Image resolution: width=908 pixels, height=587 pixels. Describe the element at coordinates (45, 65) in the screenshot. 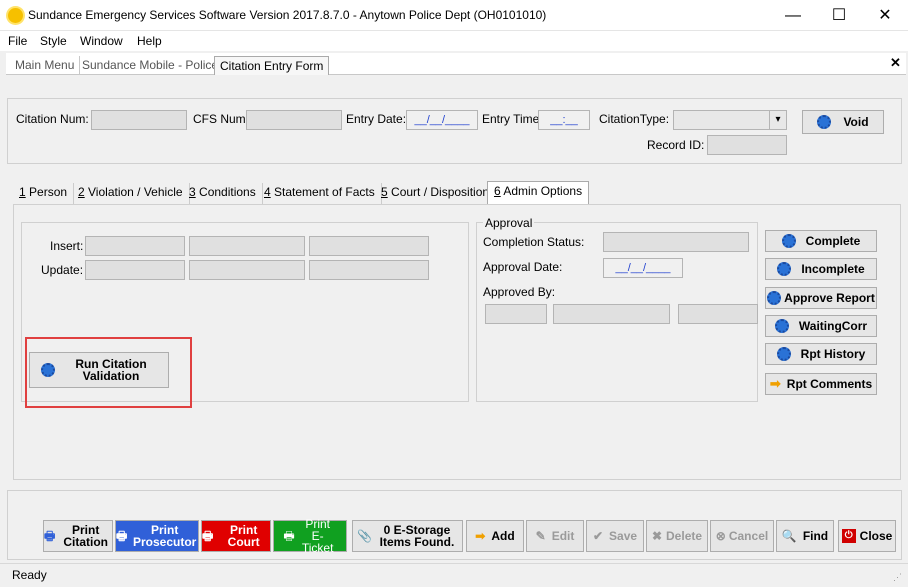

I see `doc-tab-main-menu: Main Menu` at that location.